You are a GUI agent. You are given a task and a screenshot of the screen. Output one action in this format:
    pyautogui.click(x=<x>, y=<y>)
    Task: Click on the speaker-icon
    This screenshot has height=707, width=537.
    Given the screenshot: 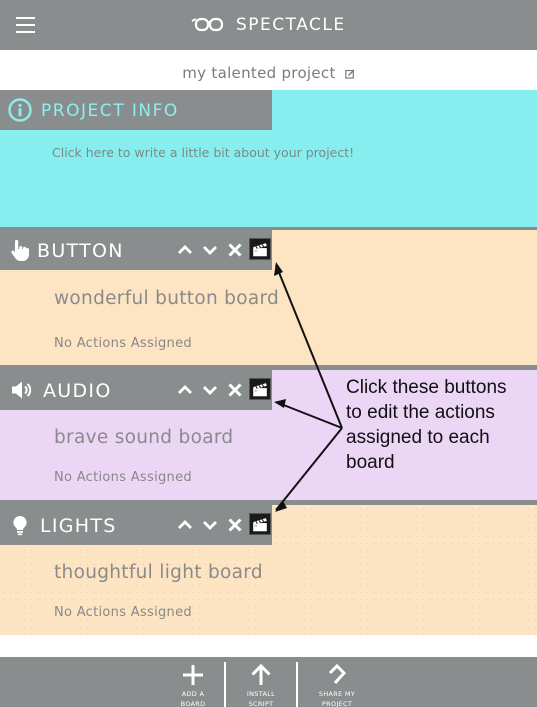 What is the action you would take?
    pyautogui.click(x=22, y=390)
    